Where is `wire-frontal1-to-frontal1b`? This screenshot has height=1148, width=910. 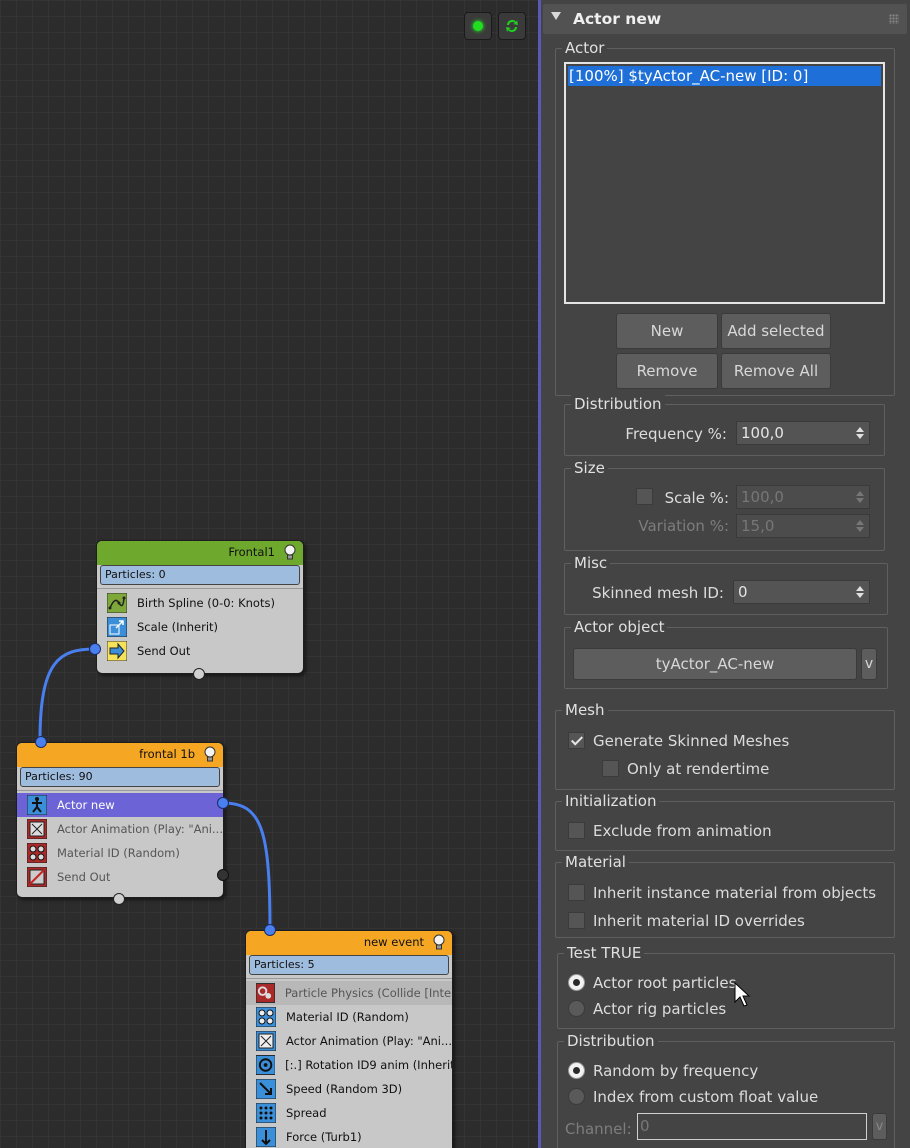
wire-frontal1-to-frontal1b is located at coordinates (67, 694).